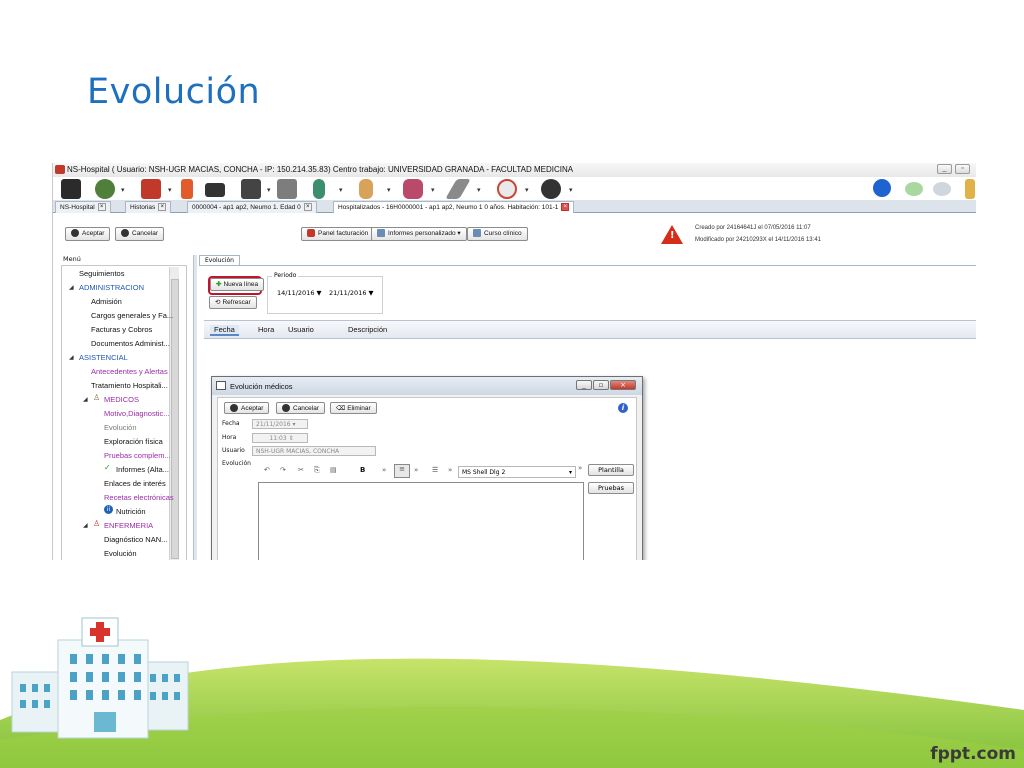 Image resolution: width=1024 pixels, height=768 pixels. Describe the element at coordinates (140, 234) in the screenshot. I see `cancelar-button: Cancelar` at that location.